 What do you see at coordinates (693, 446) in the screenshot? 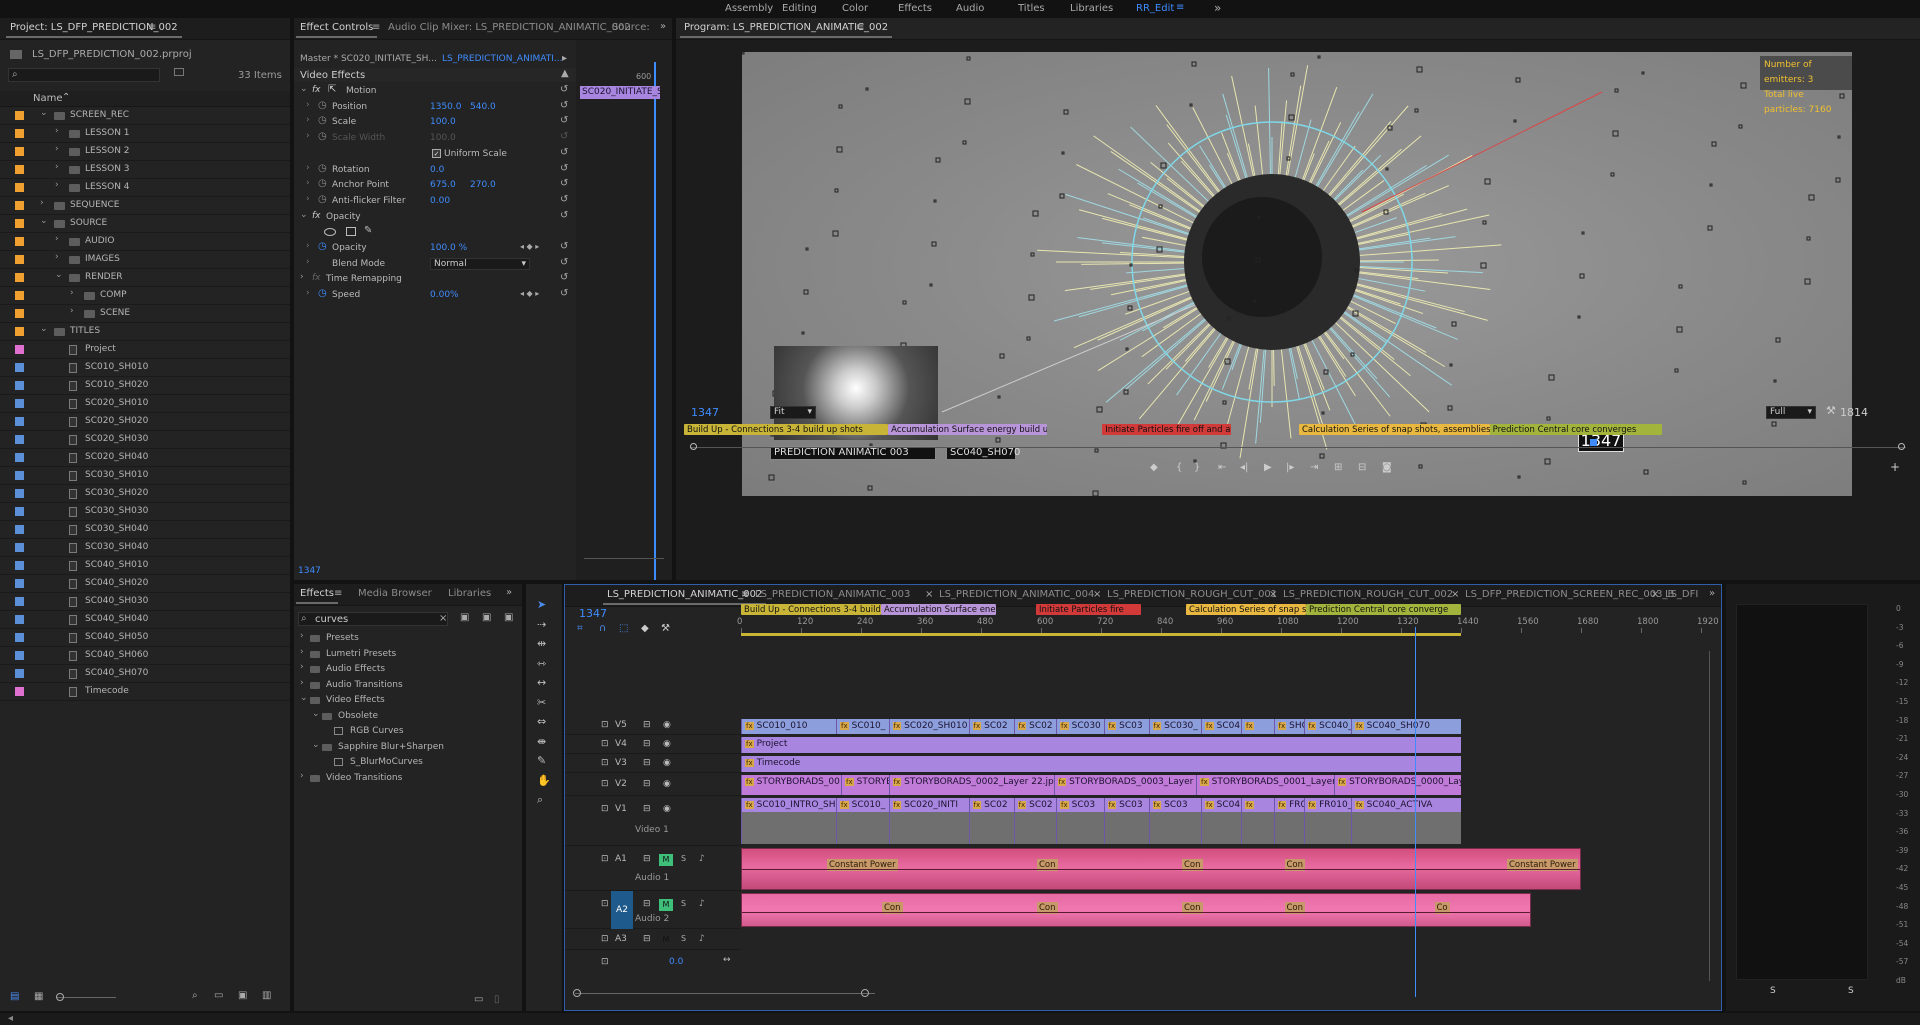
I see `scrubber-start` at bounding box center [693, 446].